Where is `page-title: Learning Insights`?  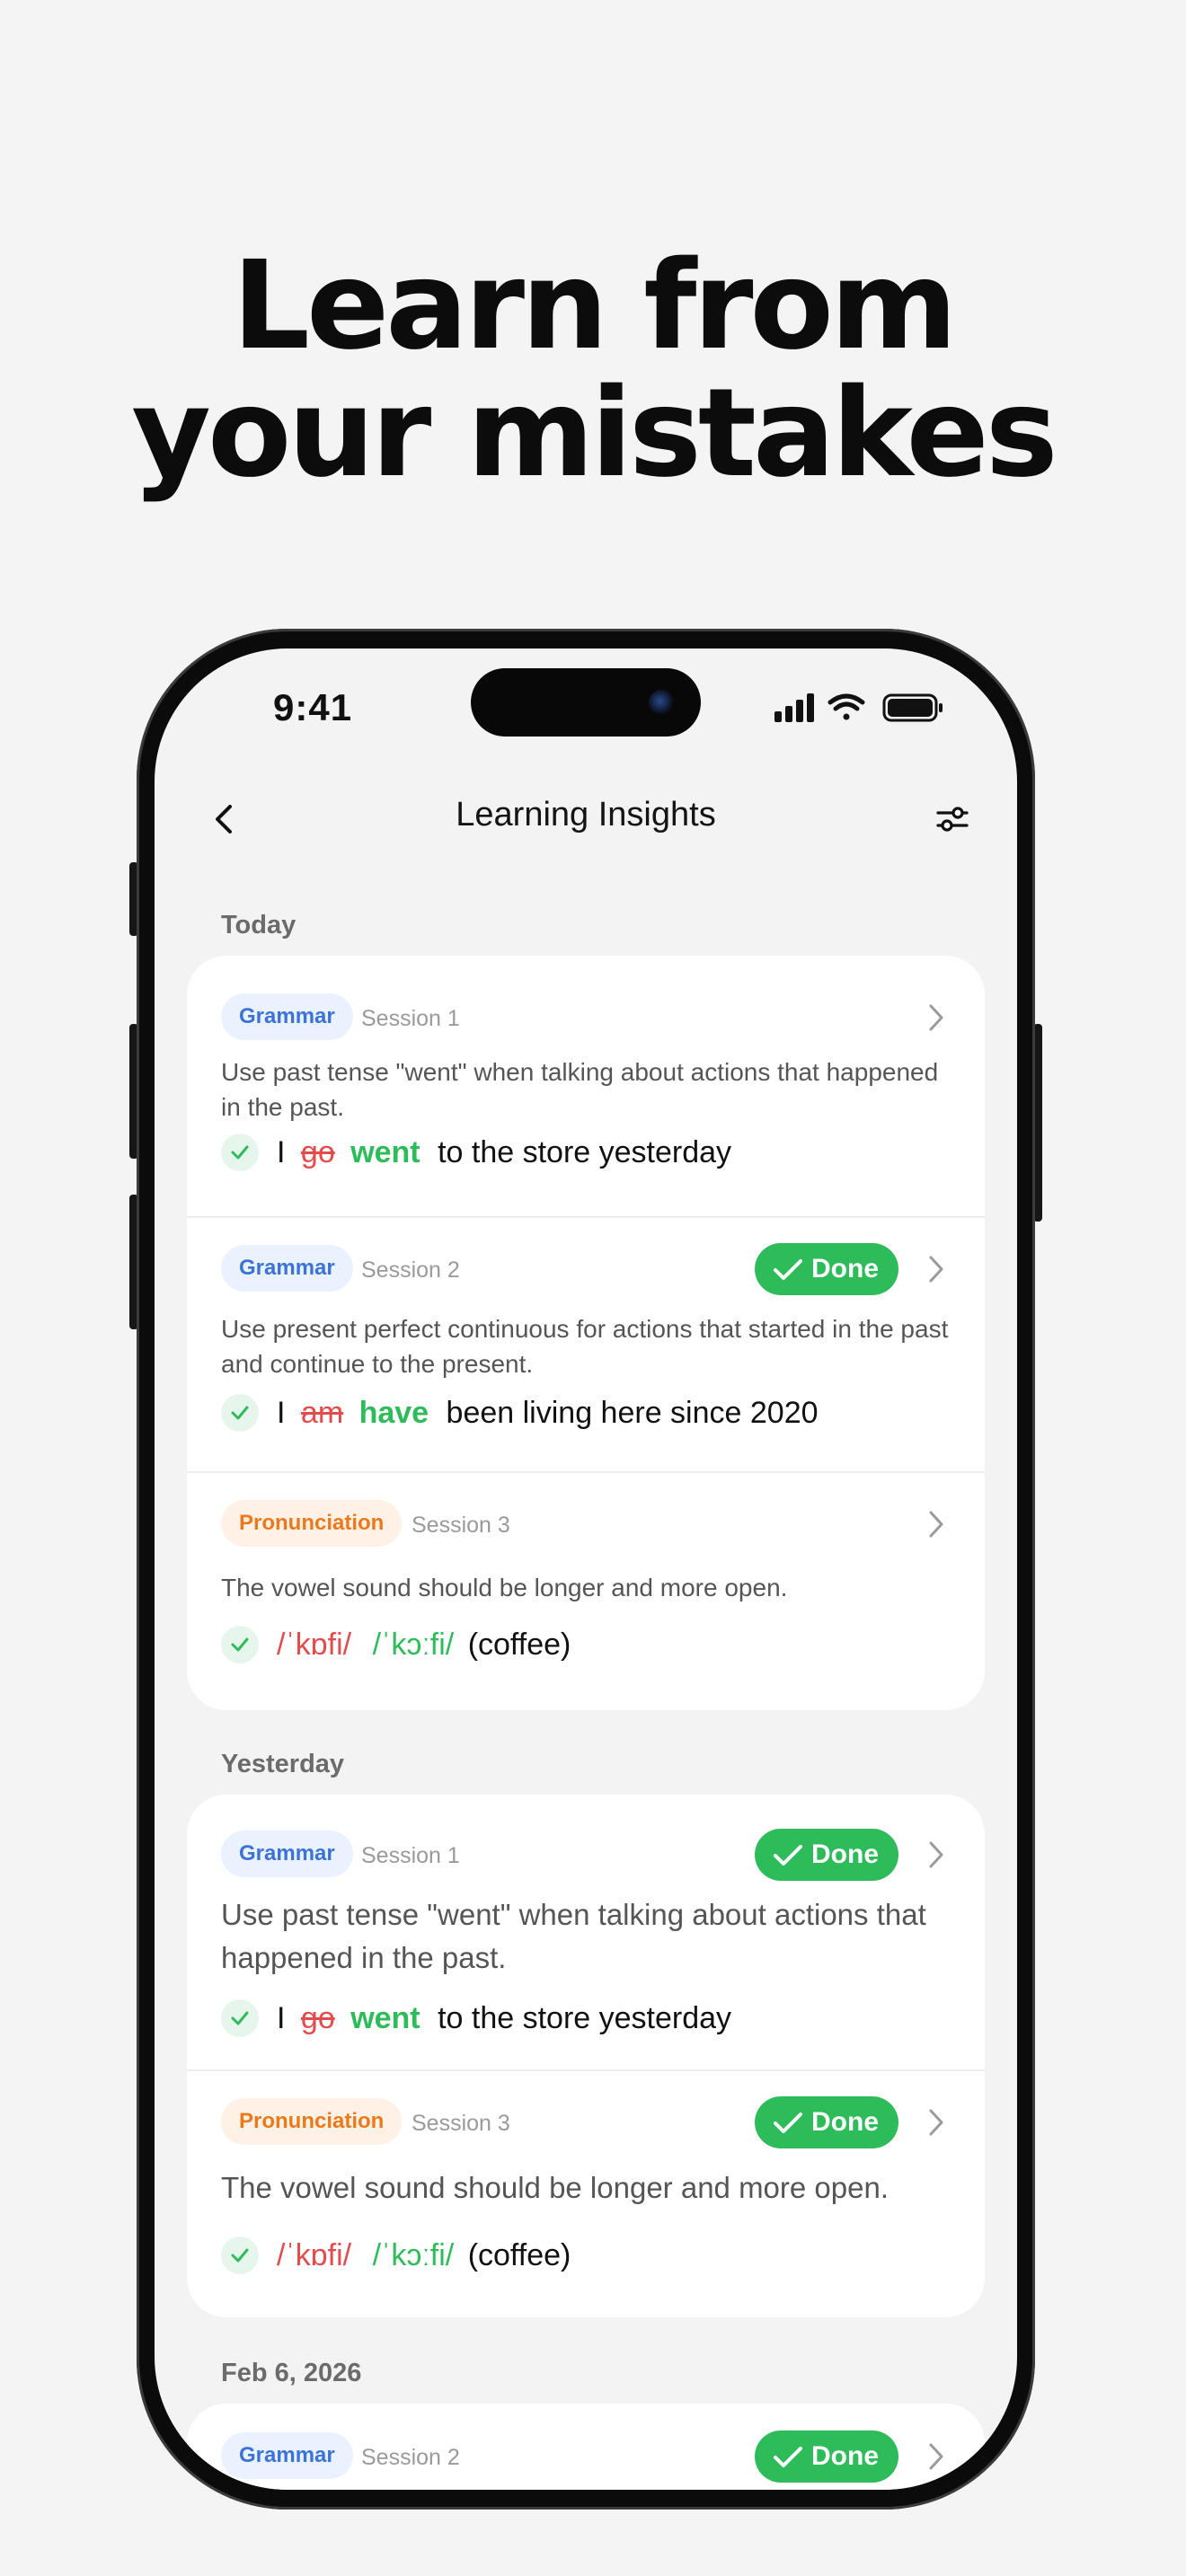 page-title: Learning Insights is located at coordinates (586, 815).